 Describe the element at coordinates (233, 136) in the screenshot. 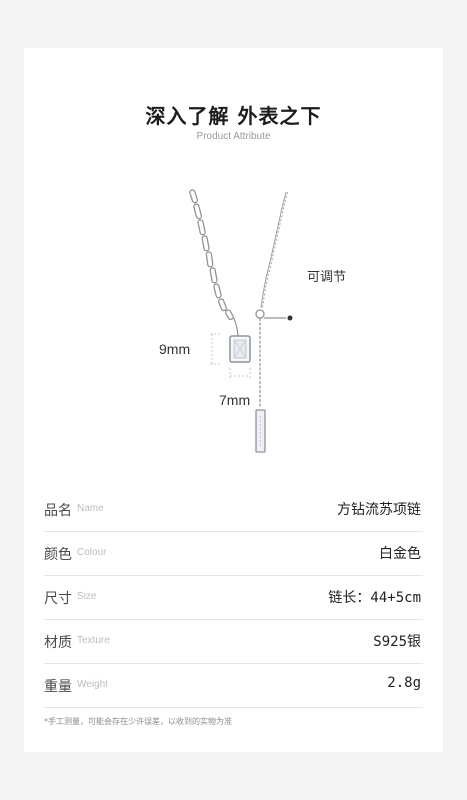

I see `section-subtitle: Product Attribute` at that location.